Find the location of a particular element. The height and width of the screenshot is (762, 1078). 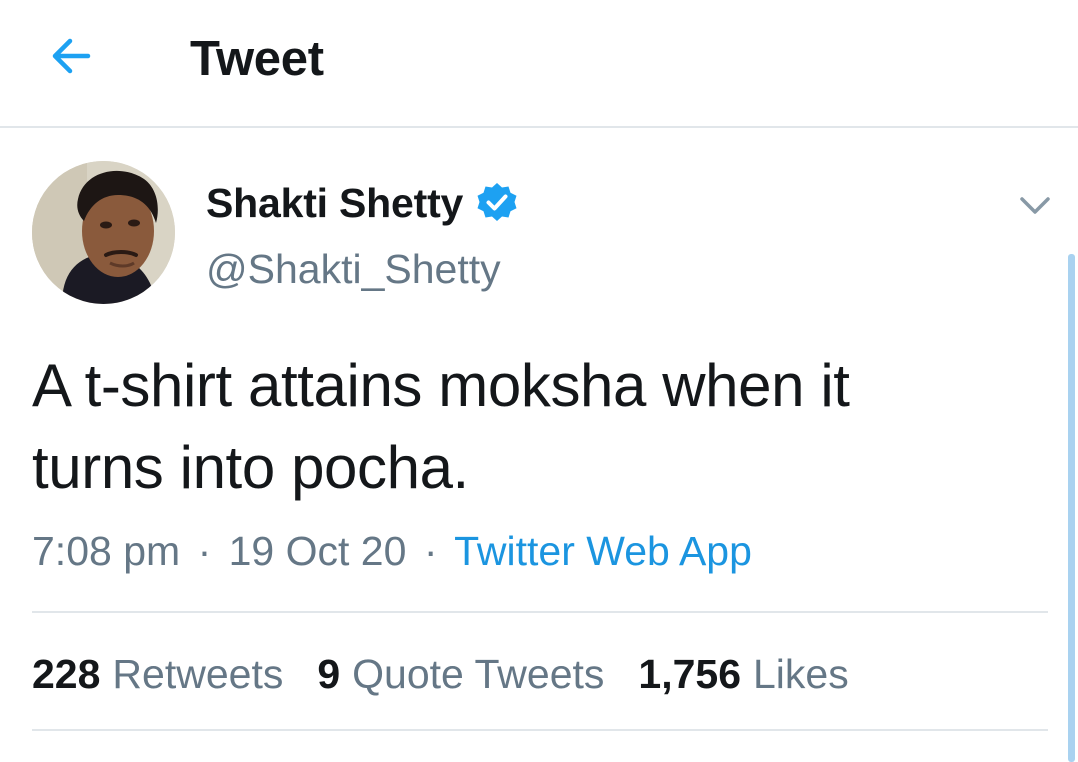

quote-tweets-label: Quote Tweets is located at coordinates (478, 673).